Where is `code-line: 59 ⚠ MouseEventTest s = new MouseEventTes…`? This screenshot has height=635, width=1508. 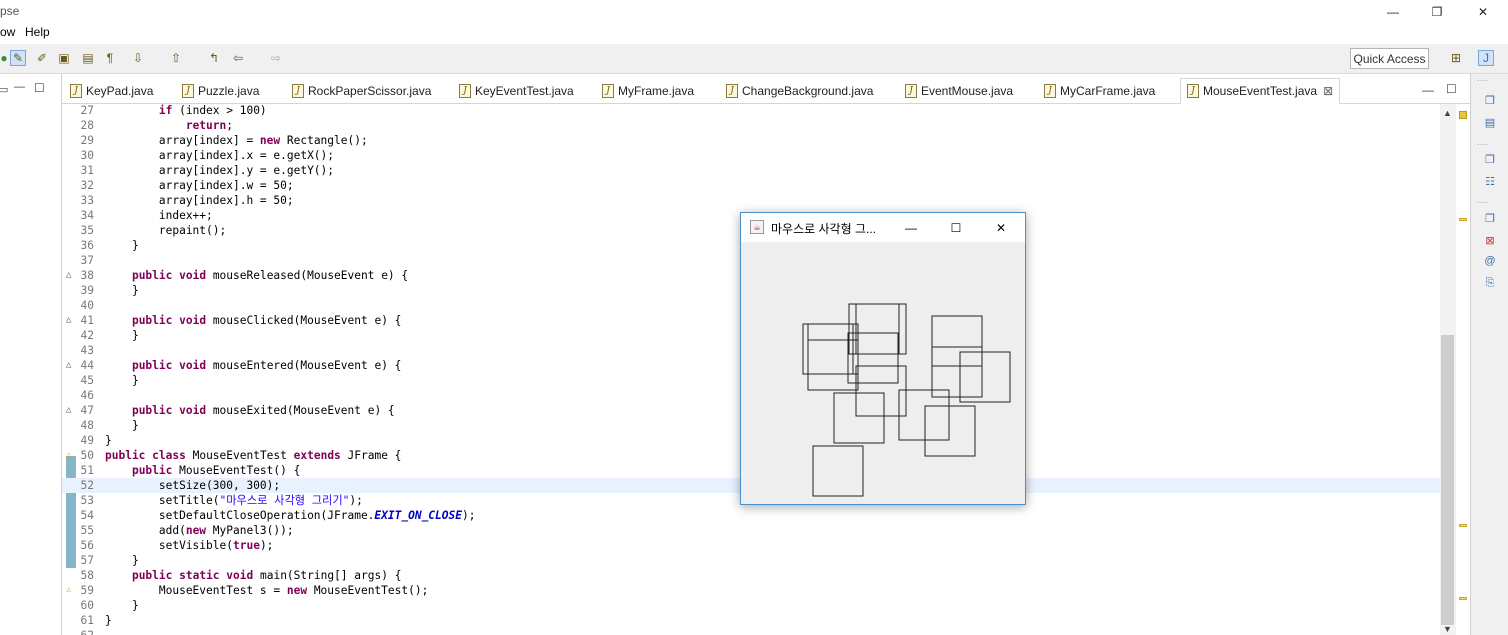
code-line: 59 ⚠ MouseEventTest s = new MouseEventTes… is located at coordinates (751, 590).